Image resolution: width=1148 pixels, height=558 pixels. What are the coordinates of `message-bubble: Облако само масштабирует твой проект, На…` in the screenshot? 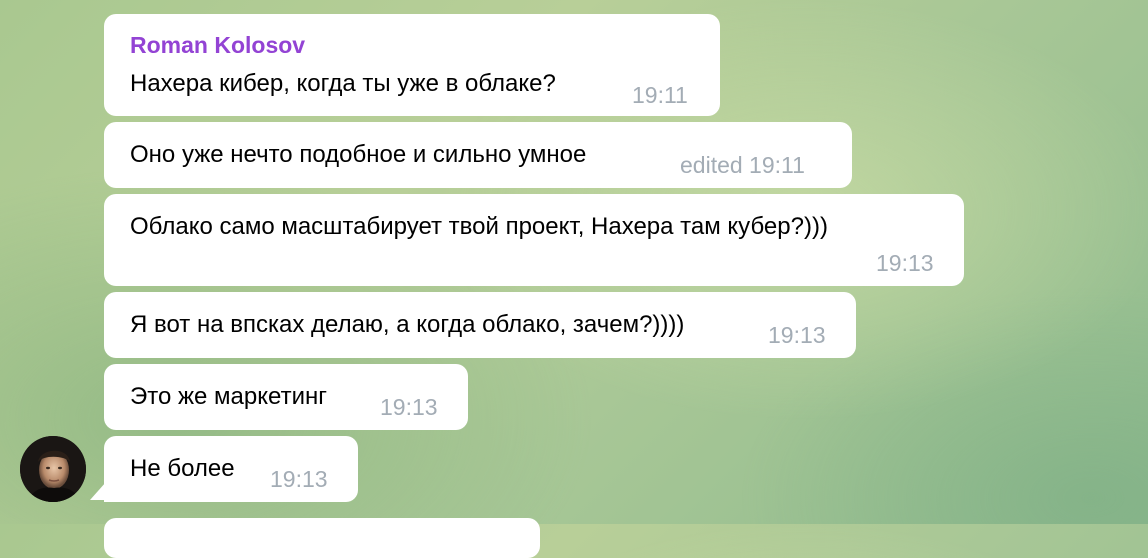 It's located at (534, 240).